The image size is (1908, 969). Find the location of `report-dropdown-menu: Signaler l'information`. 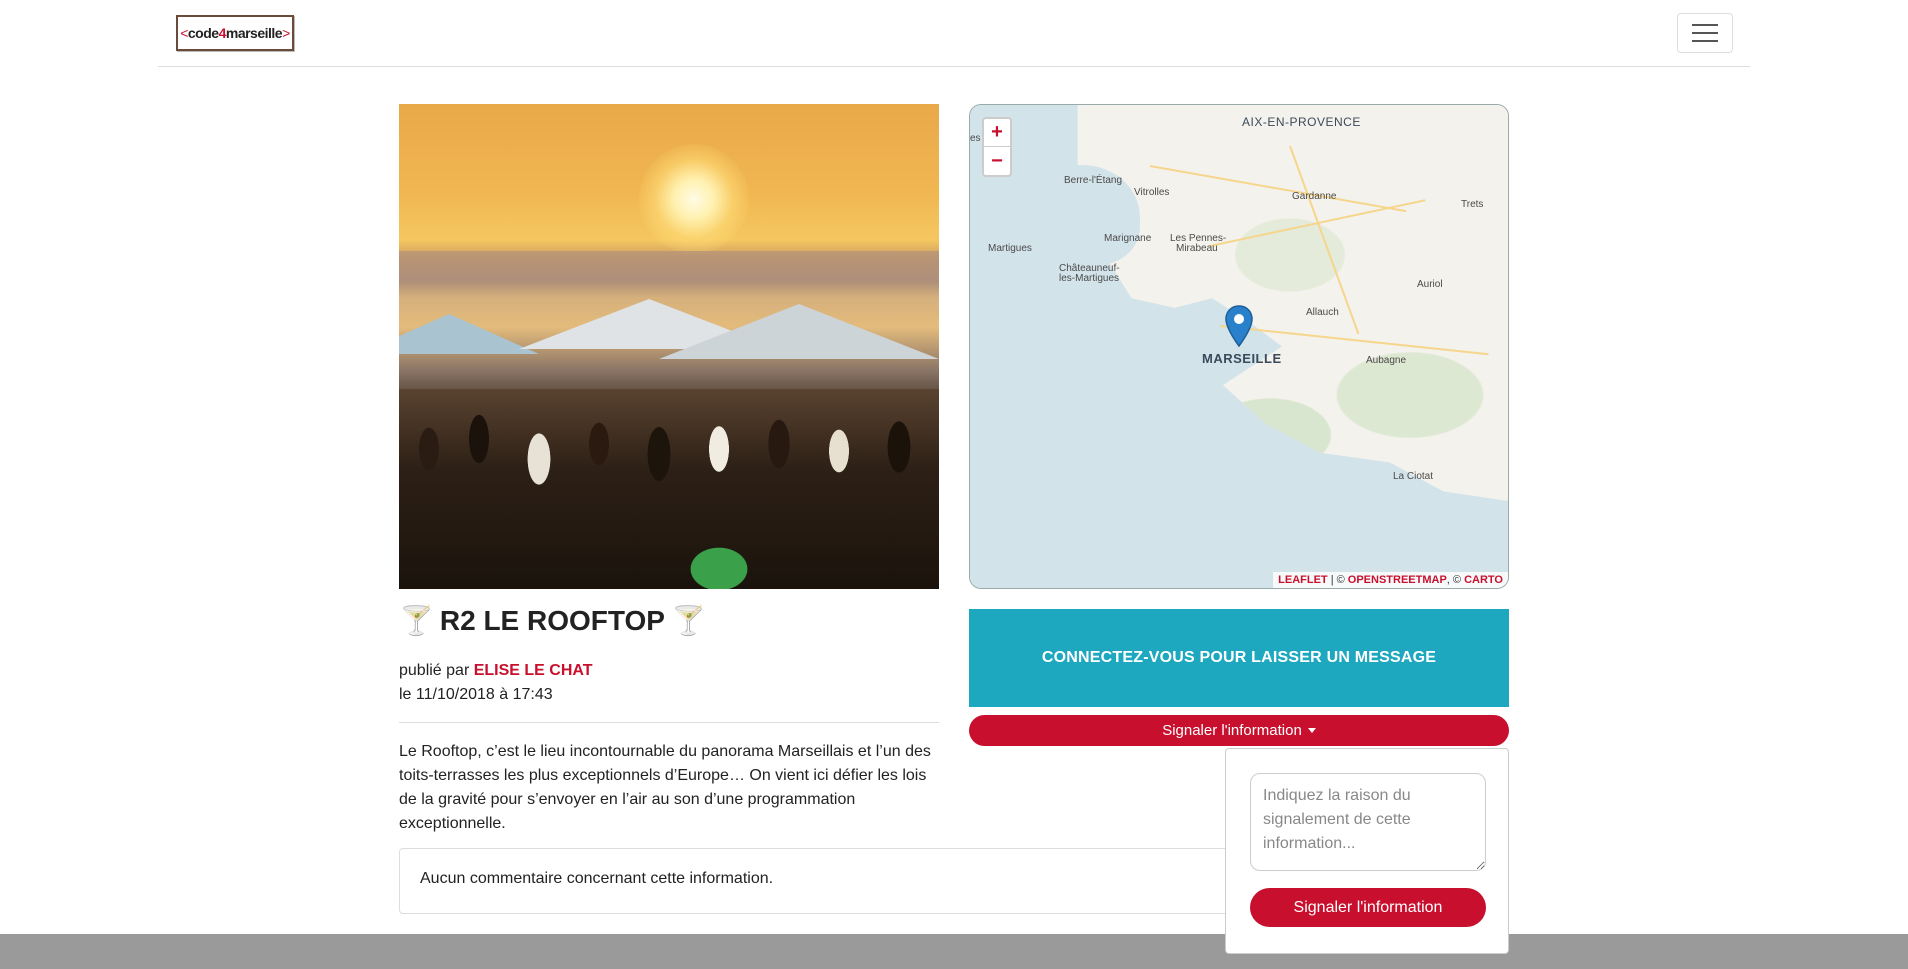

report-dropdown-menu: Signaler l'information is located at coordinates (1367, 851).